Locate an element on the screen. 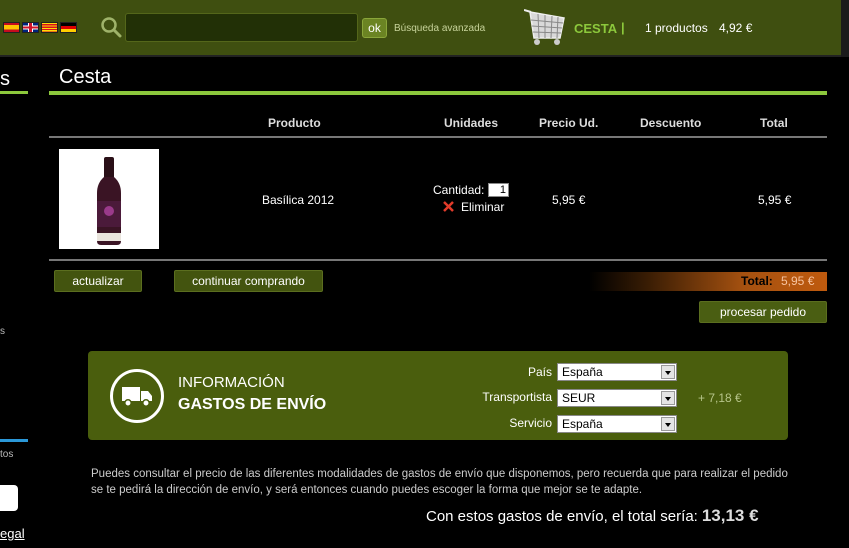 This screenshot has height=548, width=849. truck-icon is located at coordinates (137, 397).